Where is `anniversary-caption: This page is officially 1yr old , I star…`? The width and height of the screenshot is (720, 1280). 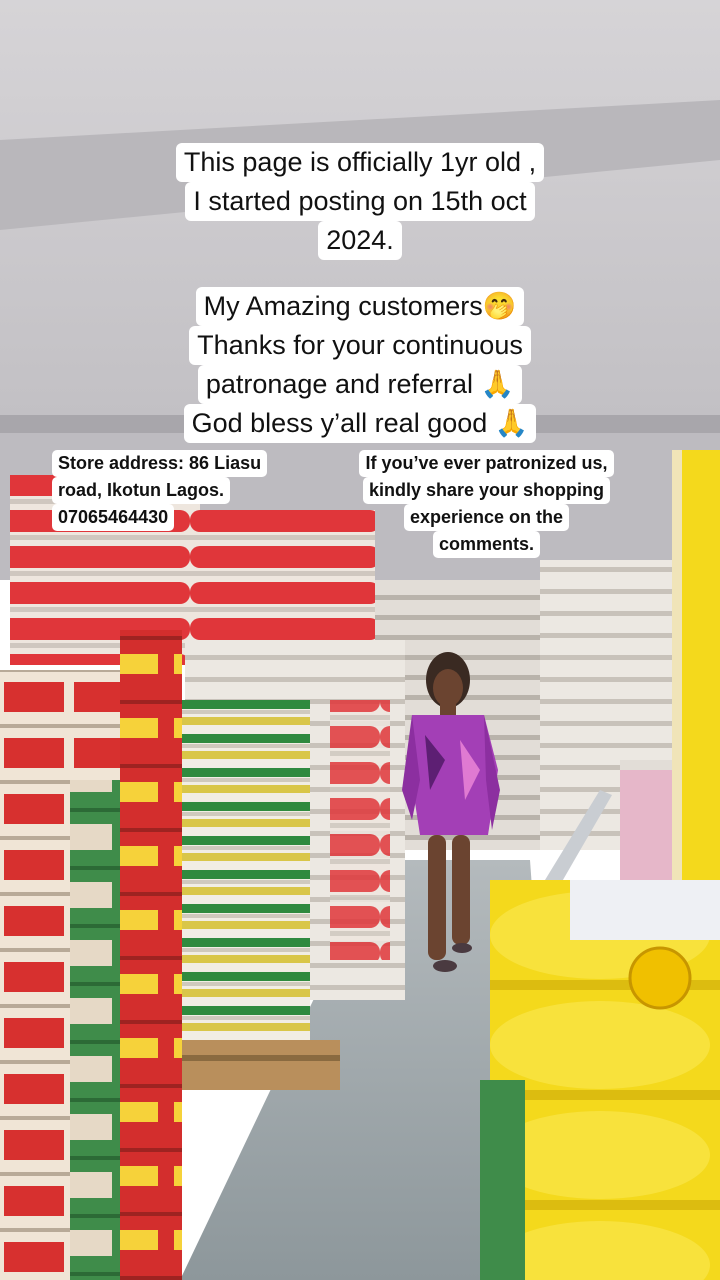 anniversary-caption: This page is officially 1yr old , I star… is located at coordinates (360, 201).